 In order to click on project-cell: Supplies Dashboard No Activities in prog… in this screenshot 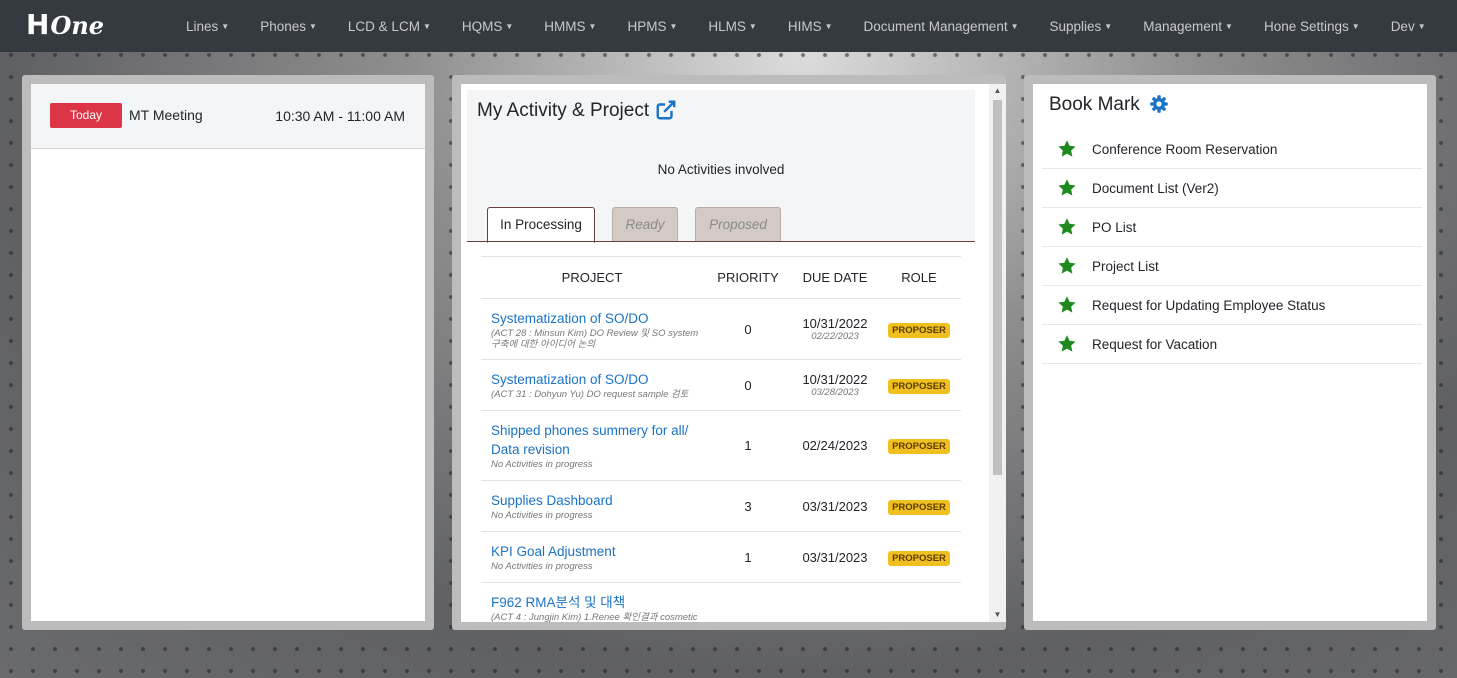, I will do `click(592, 506)`.